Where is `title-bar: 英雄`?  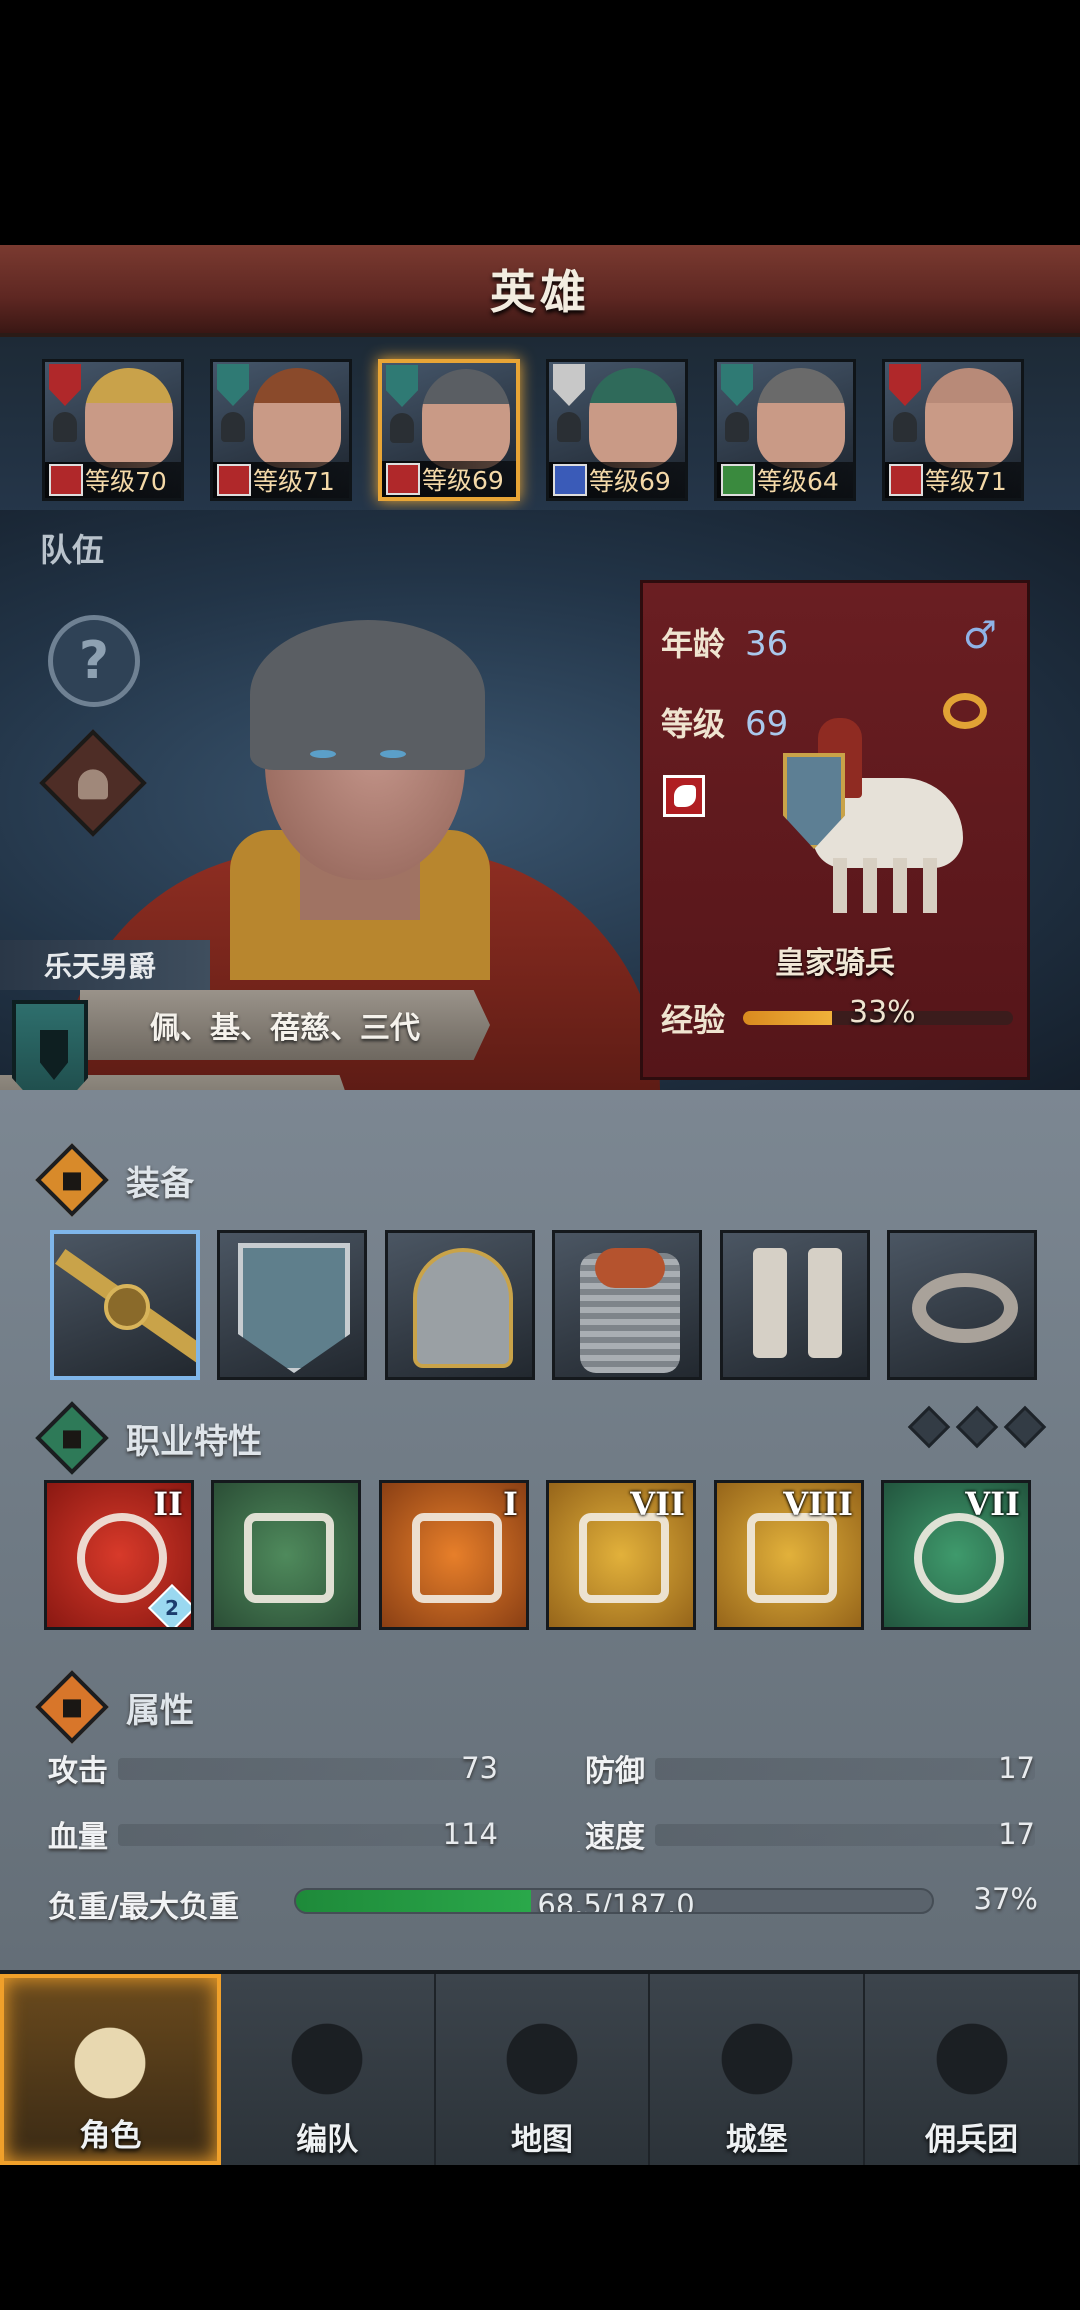
title-bar: 英雄 is located at coordinates (540, 291).